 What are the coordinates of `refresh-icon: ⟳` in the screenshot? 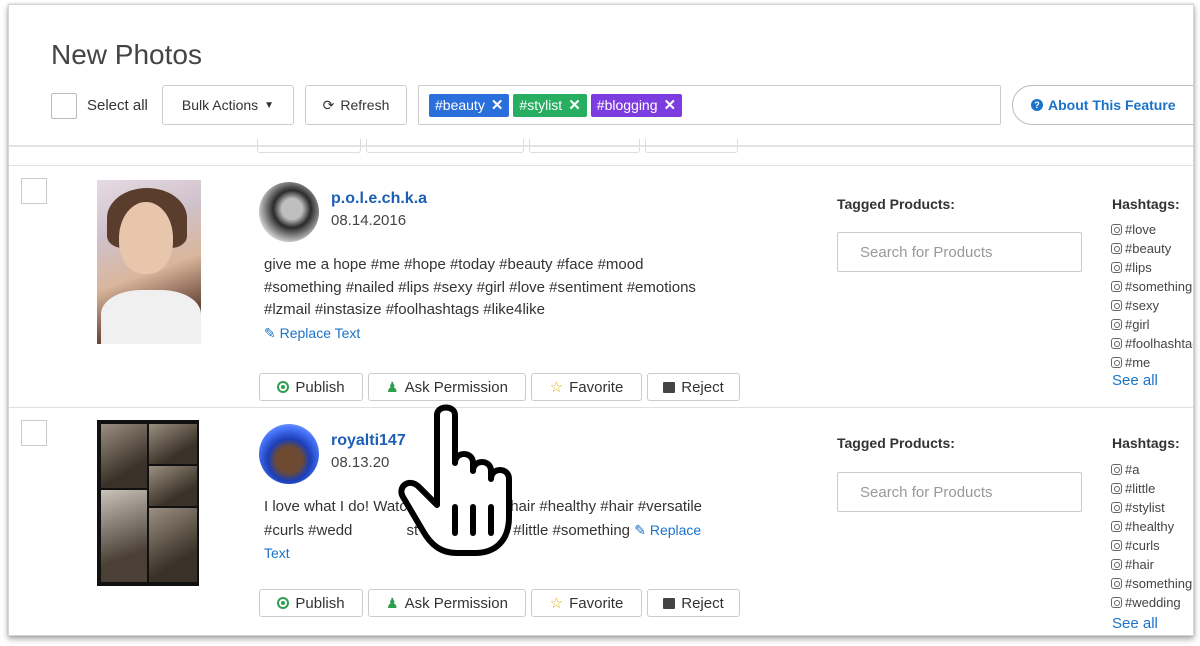 It's located at (328, 104).